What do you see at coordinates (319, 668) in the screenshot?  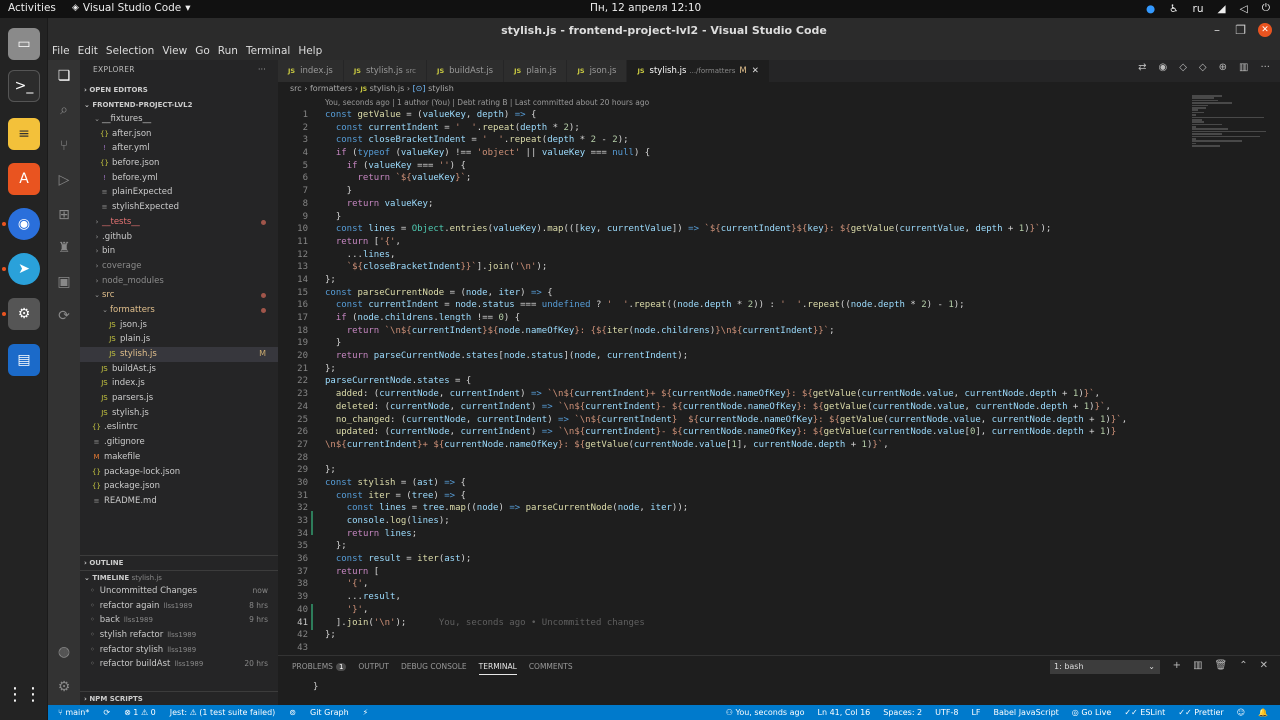 I see `tab-problems: PROBLEMS 1` at bounding box center [319, 668].